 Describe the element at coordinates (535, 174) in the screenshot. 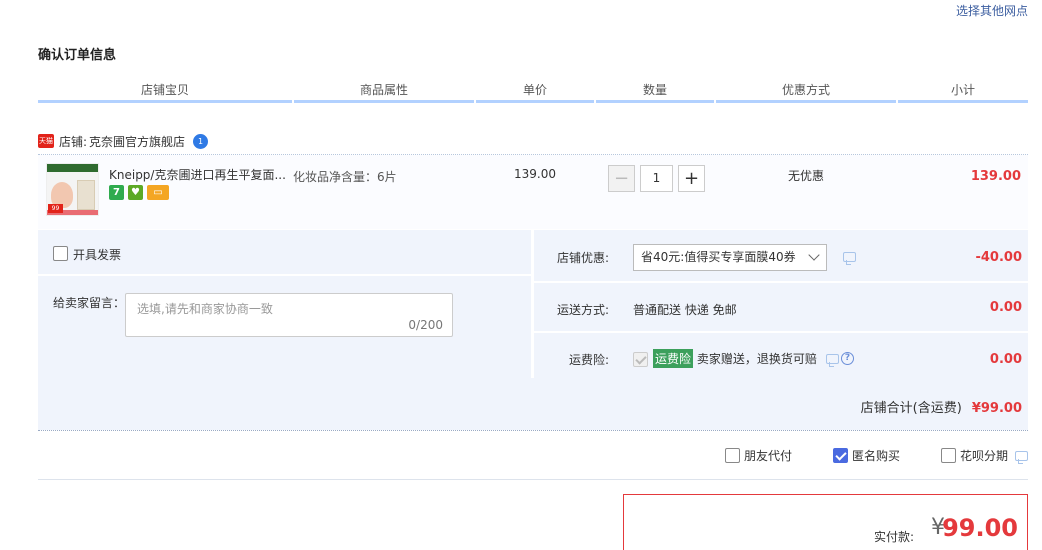

I see `unit-price: 139.00` at that location.